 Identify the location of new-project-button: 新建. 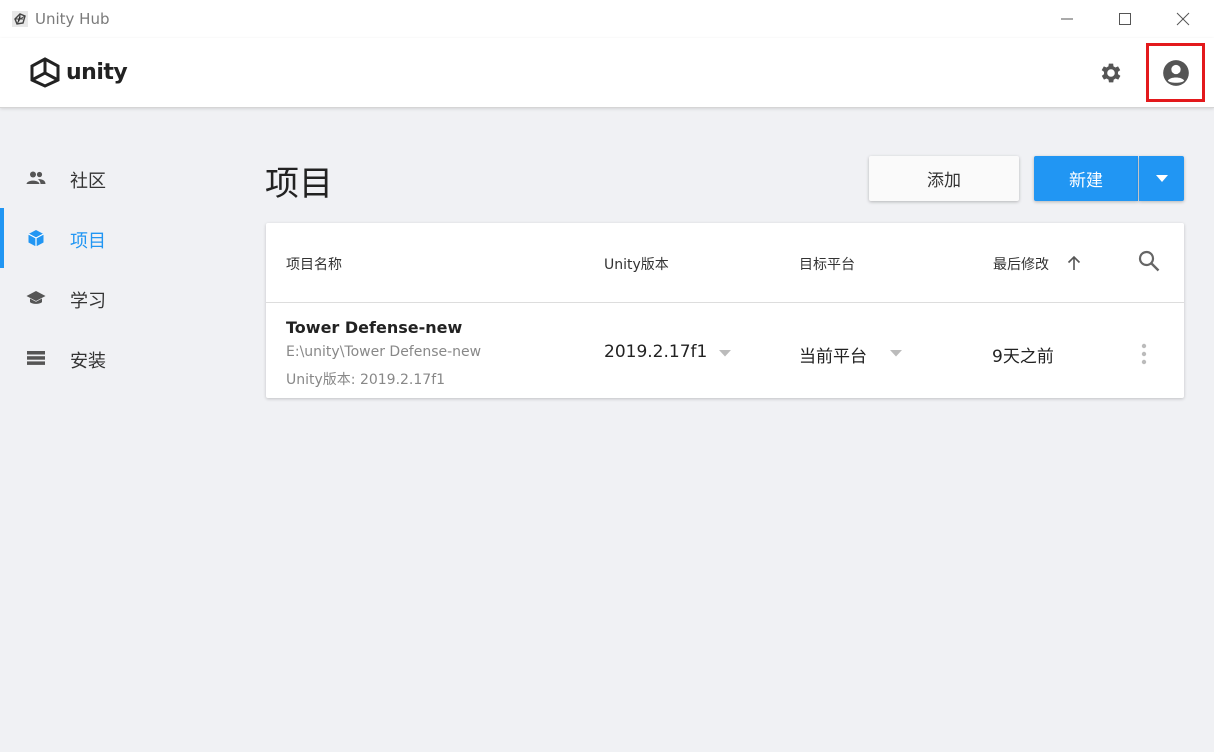
(1086, 178).